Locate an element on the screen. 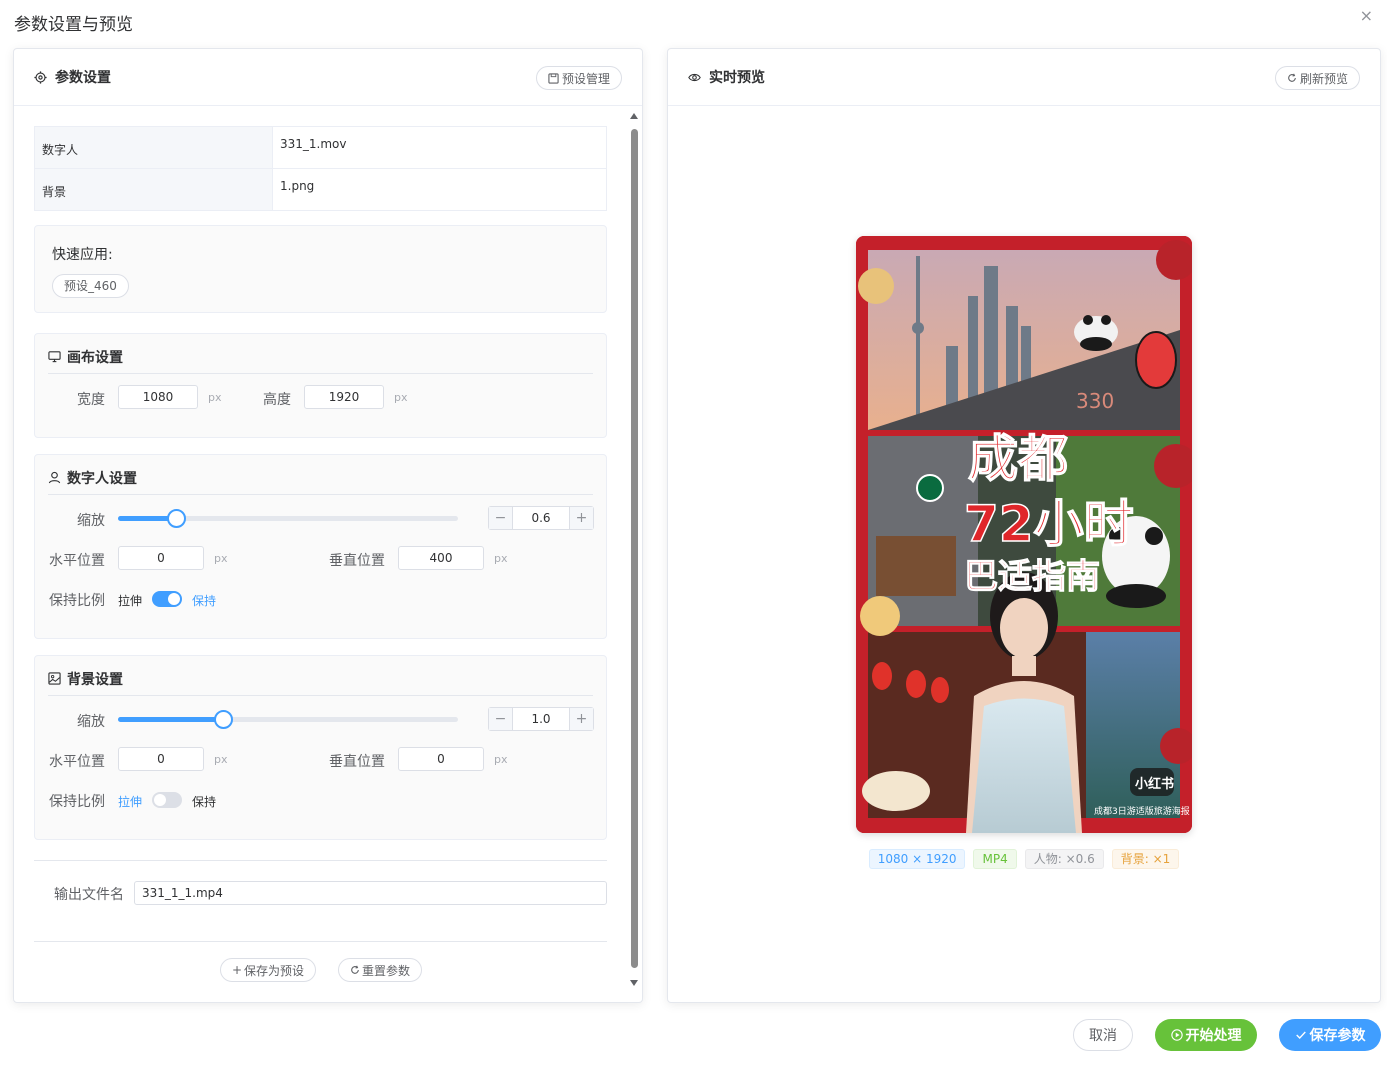  bg-scale-handle is located at coordinates (224, 719).